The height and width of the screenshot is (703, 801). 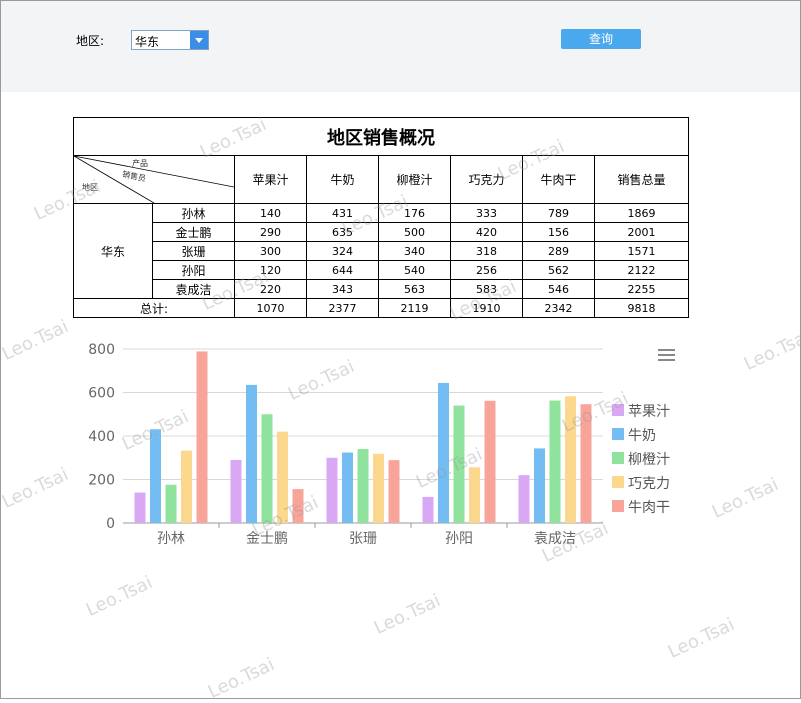 I want to click on col-header: 销售总量, so click(x=641, y=179).